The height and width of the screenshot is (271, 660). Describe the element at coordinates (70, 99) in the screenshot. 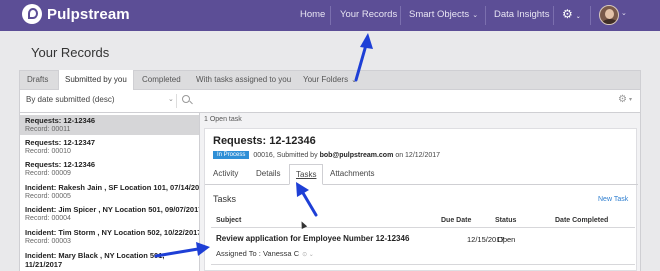

I see `sort-select: By date submitted (desc)` at that location.